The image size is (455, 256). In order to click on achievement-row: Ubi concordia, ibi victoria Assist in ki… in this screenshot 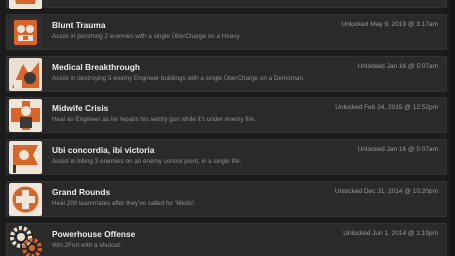, I will do `click(226, 157)`.